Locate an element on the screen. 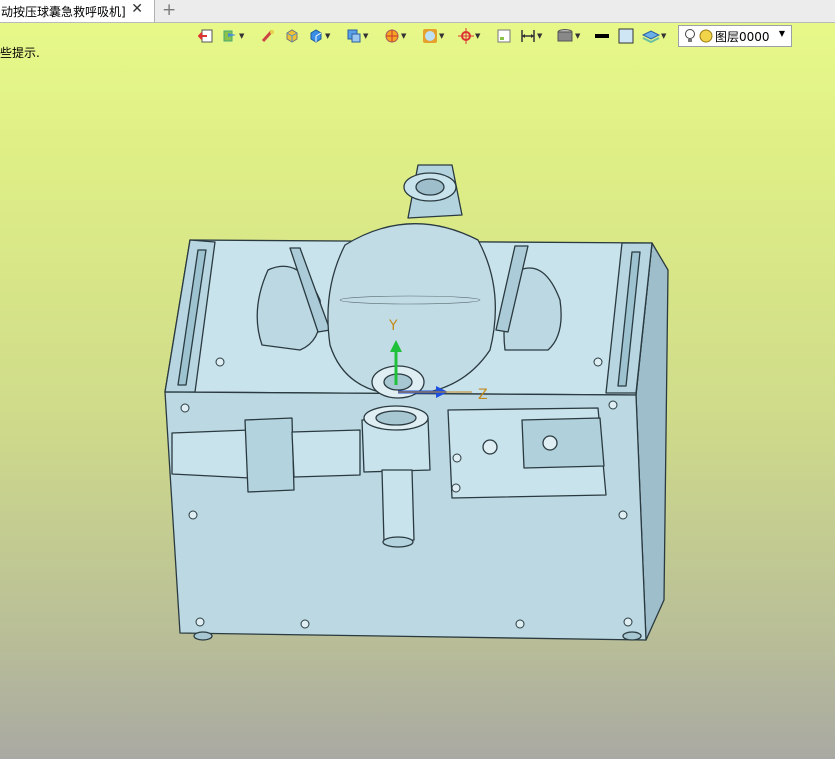  control-panel is located at coordinates (563, 443).